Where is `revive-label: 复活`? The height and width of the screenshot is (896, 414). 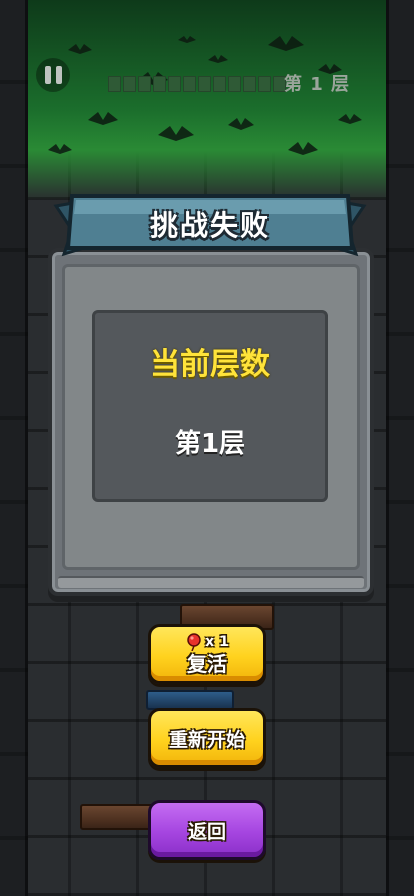
revive-label: 复活 is located at coordinates (207, 664).